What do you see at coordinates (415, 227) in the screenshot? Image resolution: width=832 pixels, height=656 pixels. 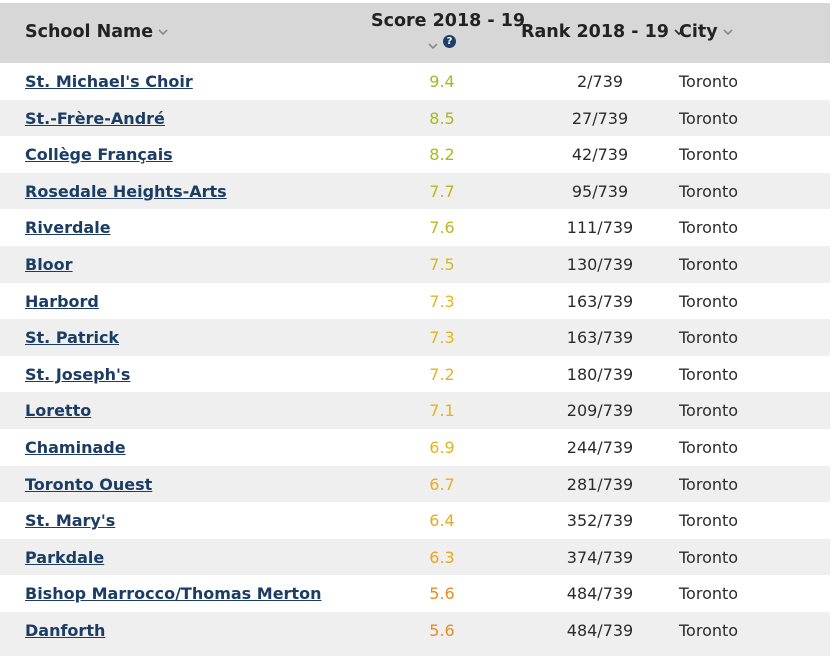 I see `table-row: Riverdale 7.6 111/739 Toronto` at bounding box center [415, 227].